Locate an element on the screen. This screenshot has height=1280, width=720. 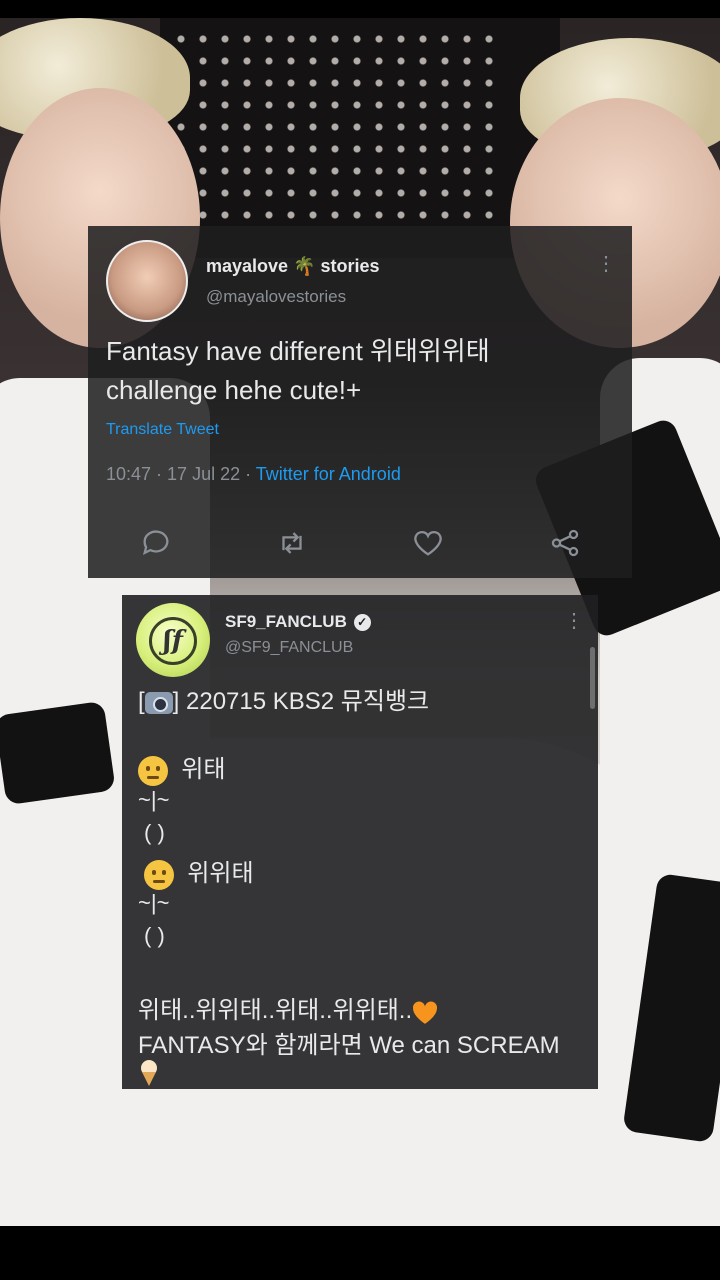
tweet-line: [ ] 220715 KBS2 뮤직뱅크 is located at coordinates (283, 698).